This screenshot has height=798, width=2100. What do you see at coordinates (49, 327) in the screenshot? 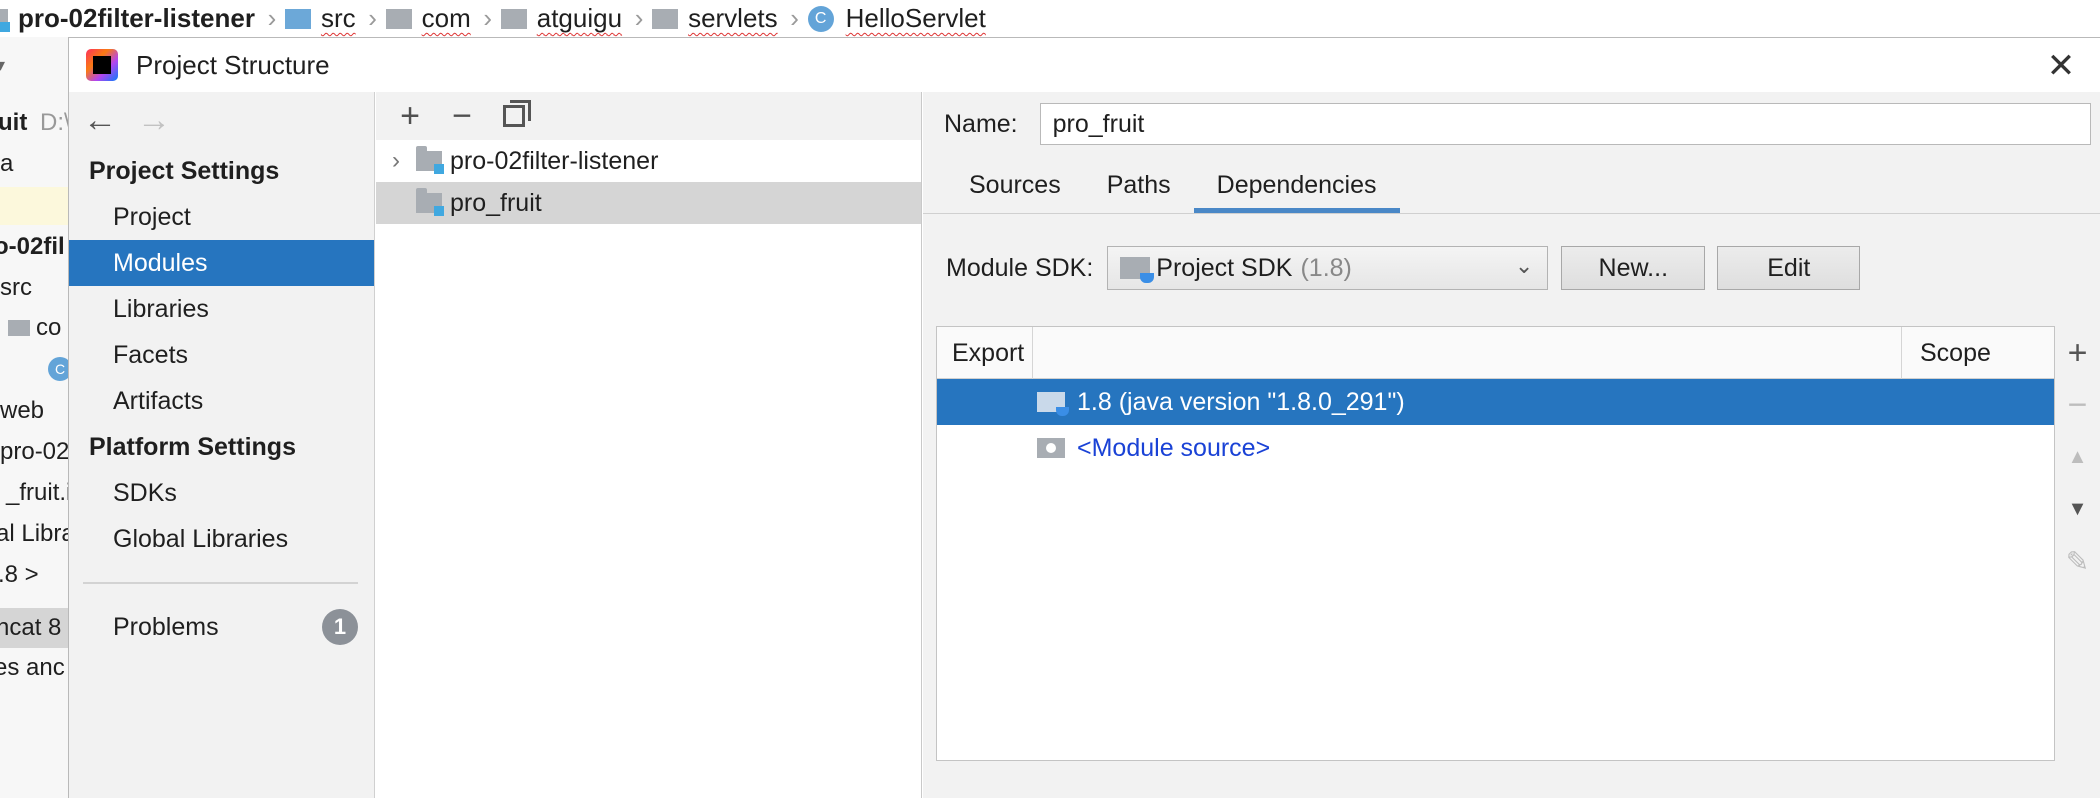
I see `tree-item-label: co` at bounding box center [49, 327].